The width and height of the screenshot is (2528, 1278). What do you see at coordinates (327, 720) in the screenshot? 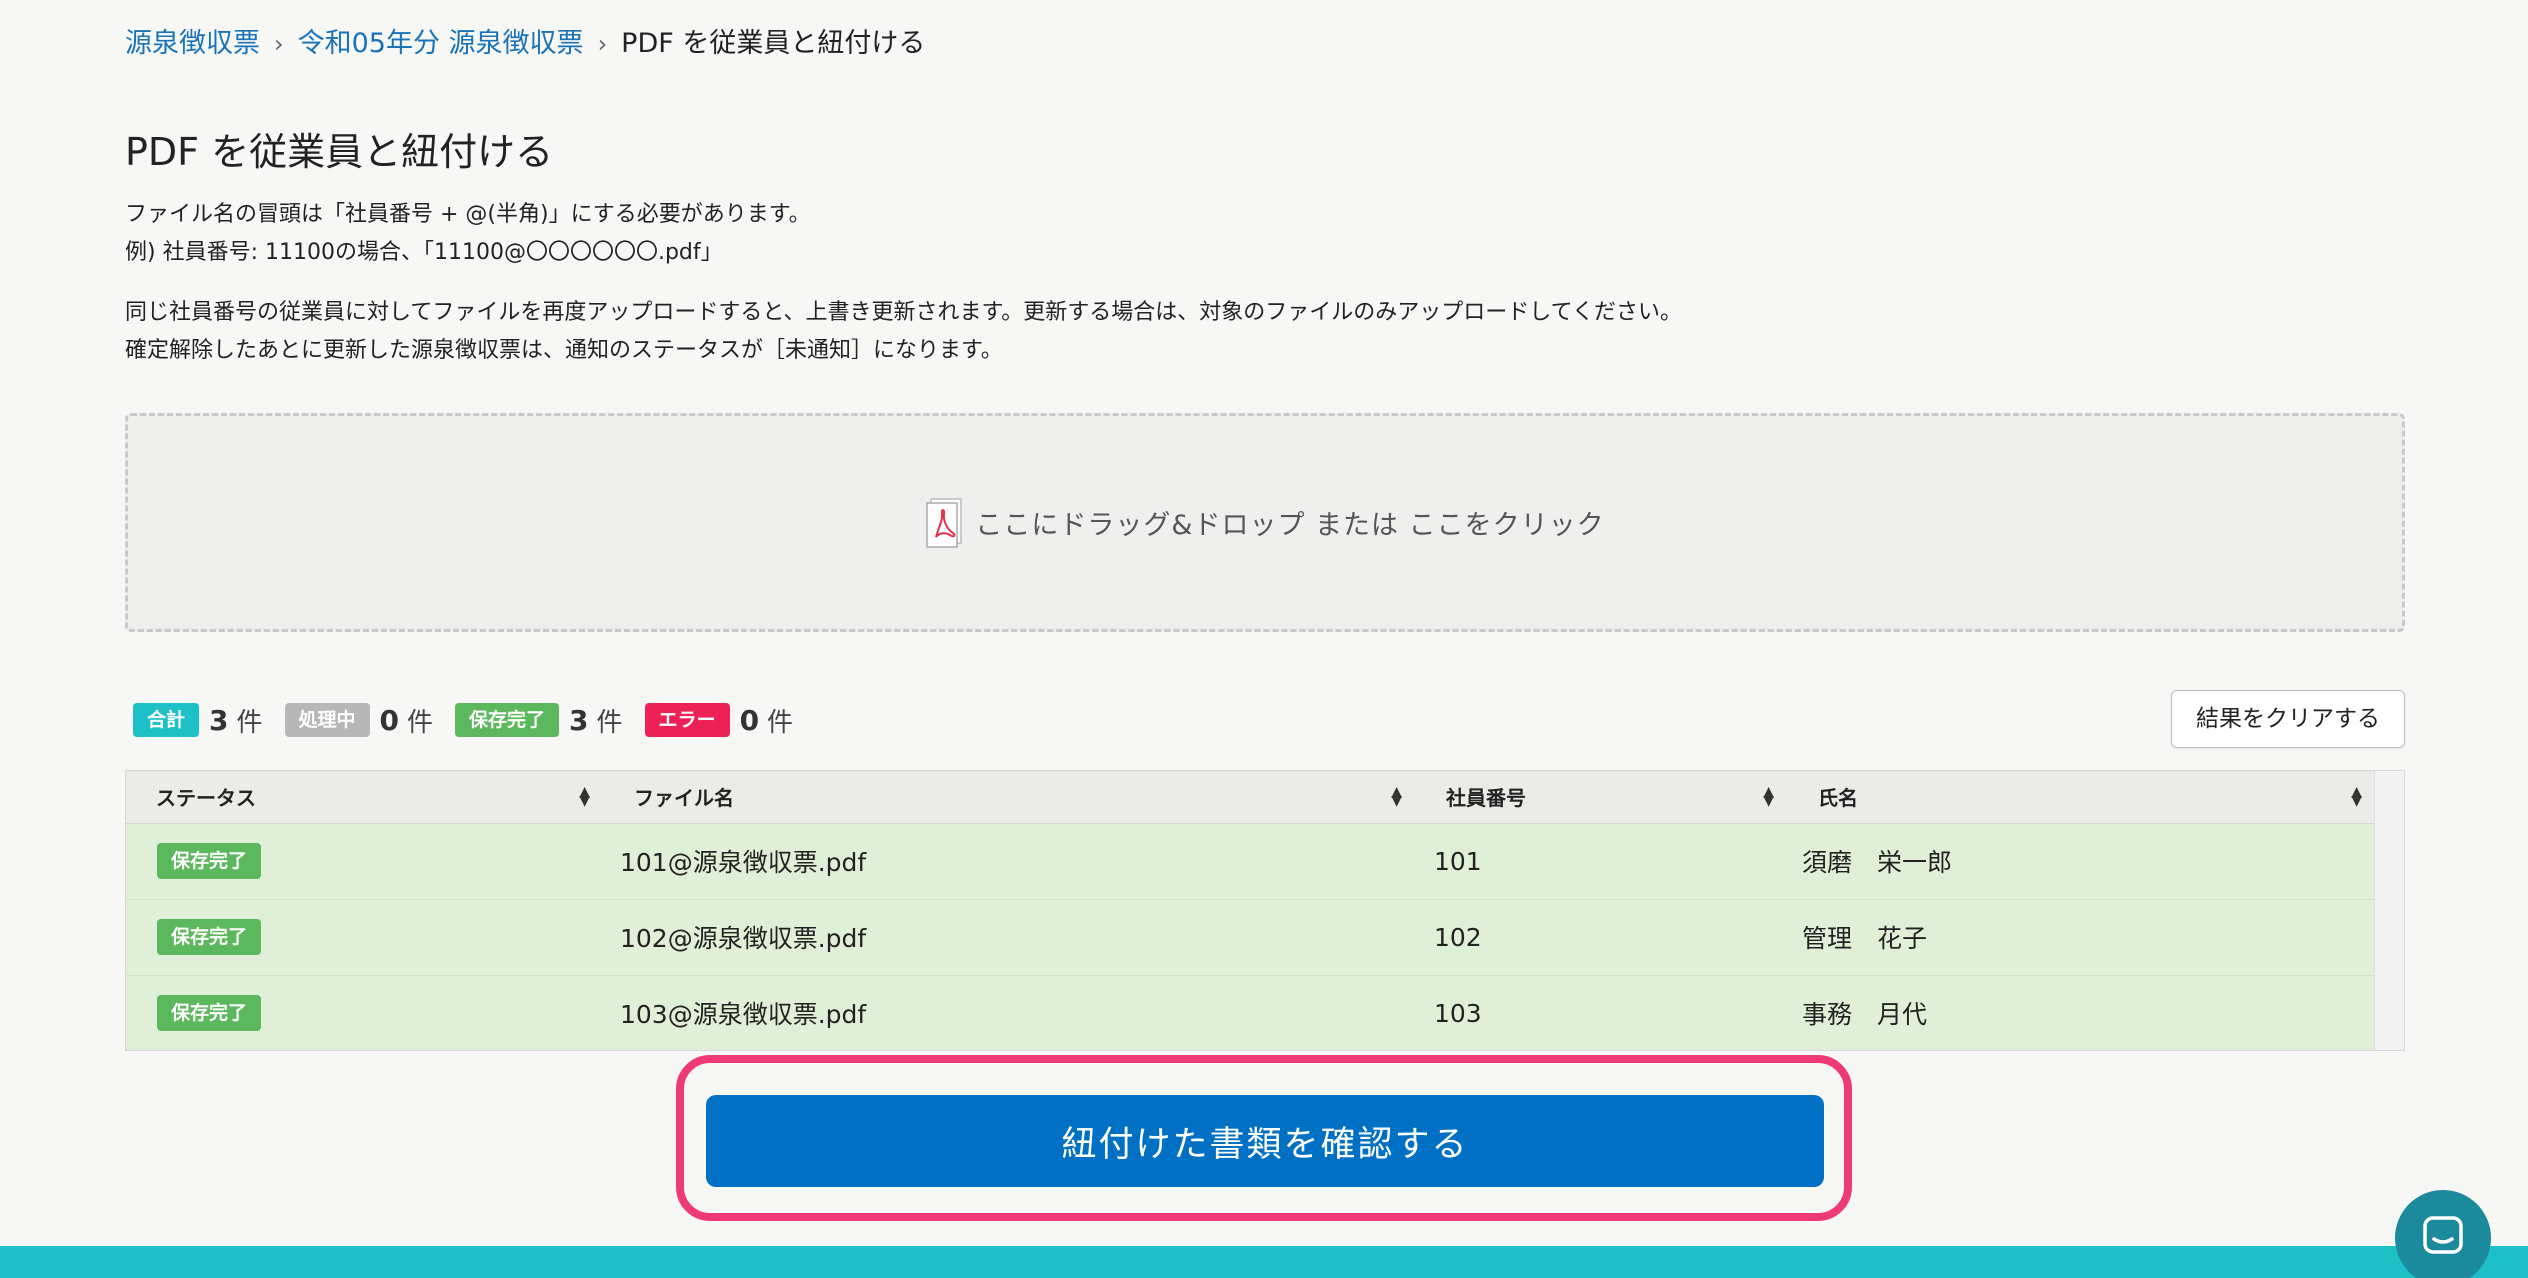
I see `processing-badge: 処理中` at bounding box center [327, 720].